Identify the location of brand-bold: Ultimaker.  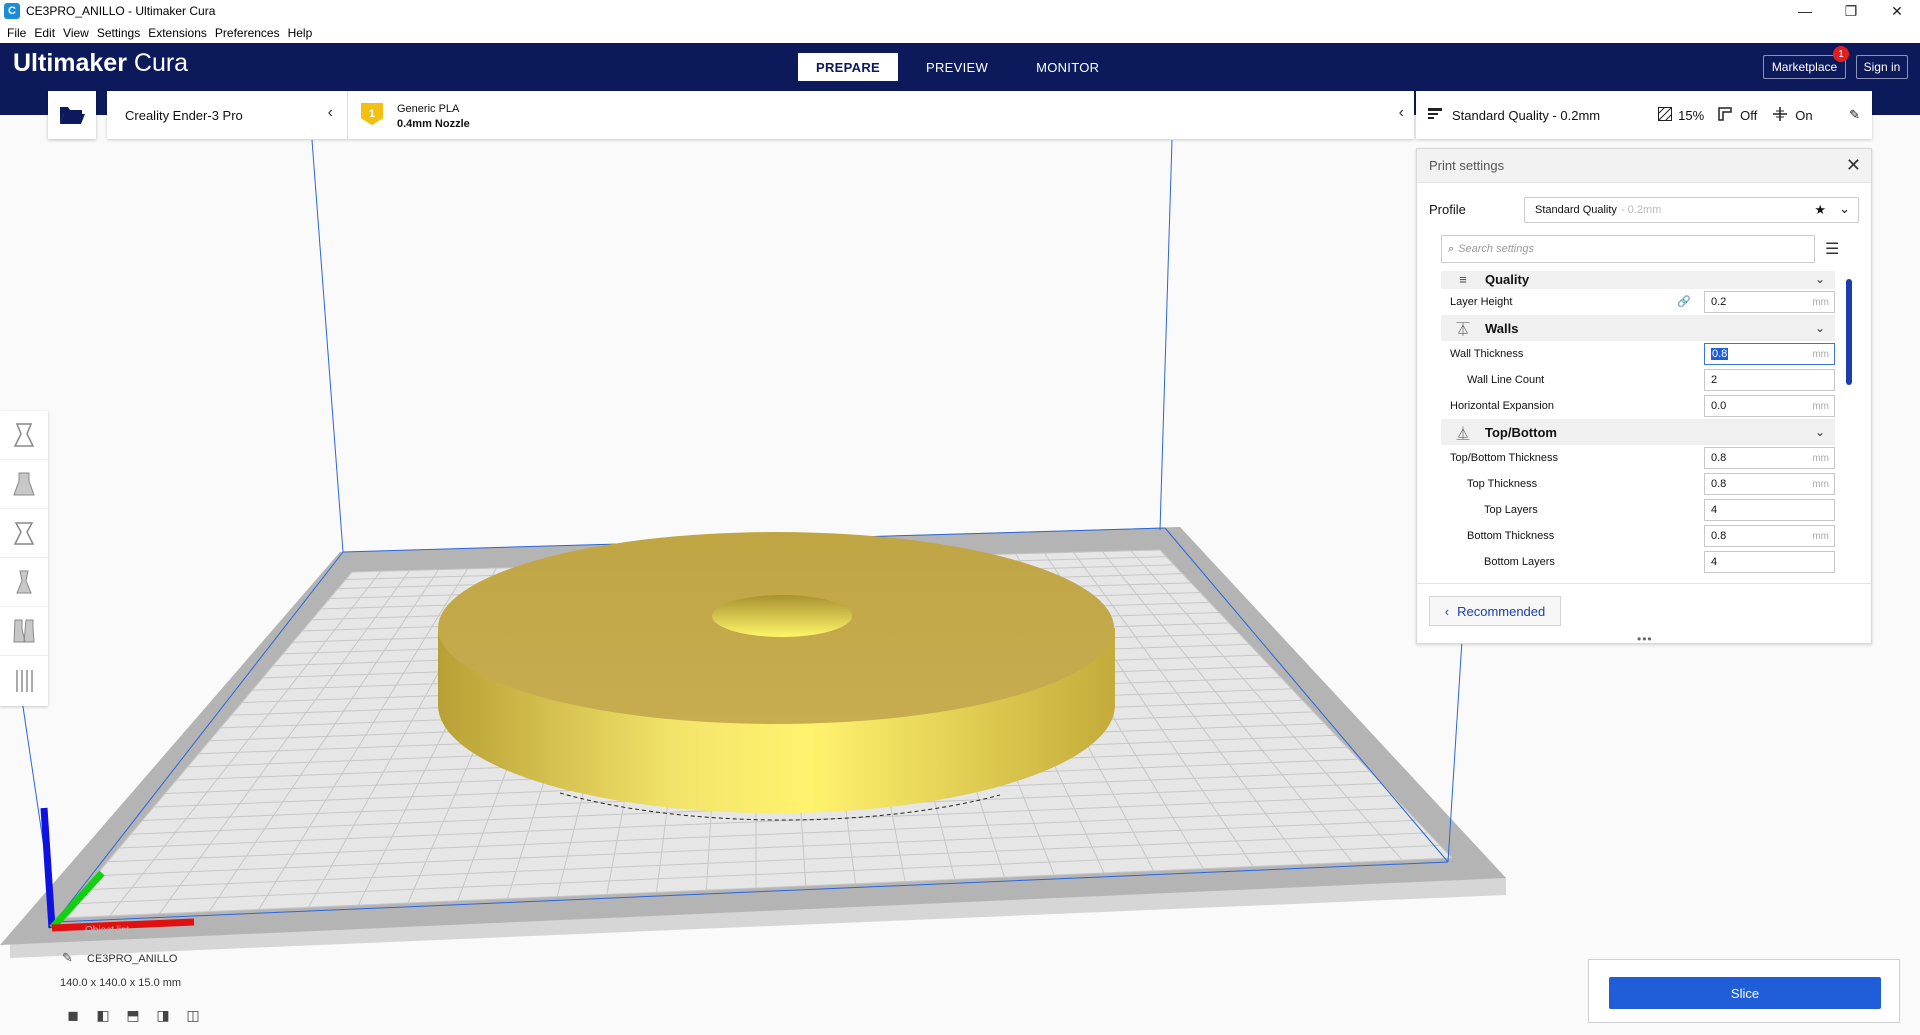
(70, 63).